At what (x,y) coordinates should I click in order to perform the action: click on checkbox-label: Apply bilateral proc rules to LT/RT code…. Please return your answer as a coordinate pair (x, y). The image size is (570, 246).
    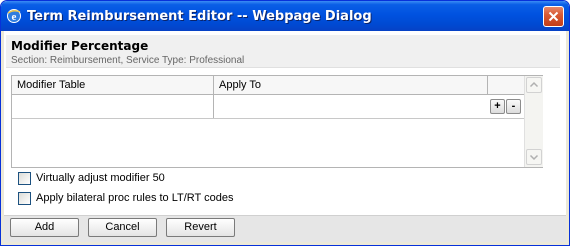
    Looking at the image, I should click on (135, 198).